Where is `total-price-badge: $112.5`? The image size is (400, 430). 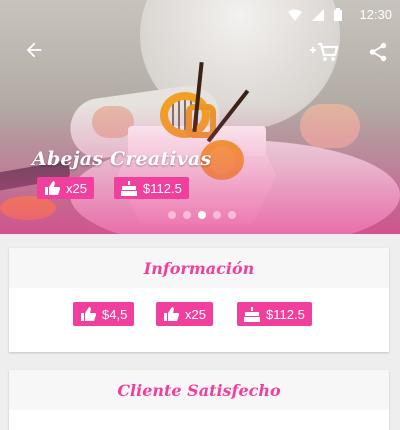
total-price-badge: $112.5 is located at coordinates (274, 314).